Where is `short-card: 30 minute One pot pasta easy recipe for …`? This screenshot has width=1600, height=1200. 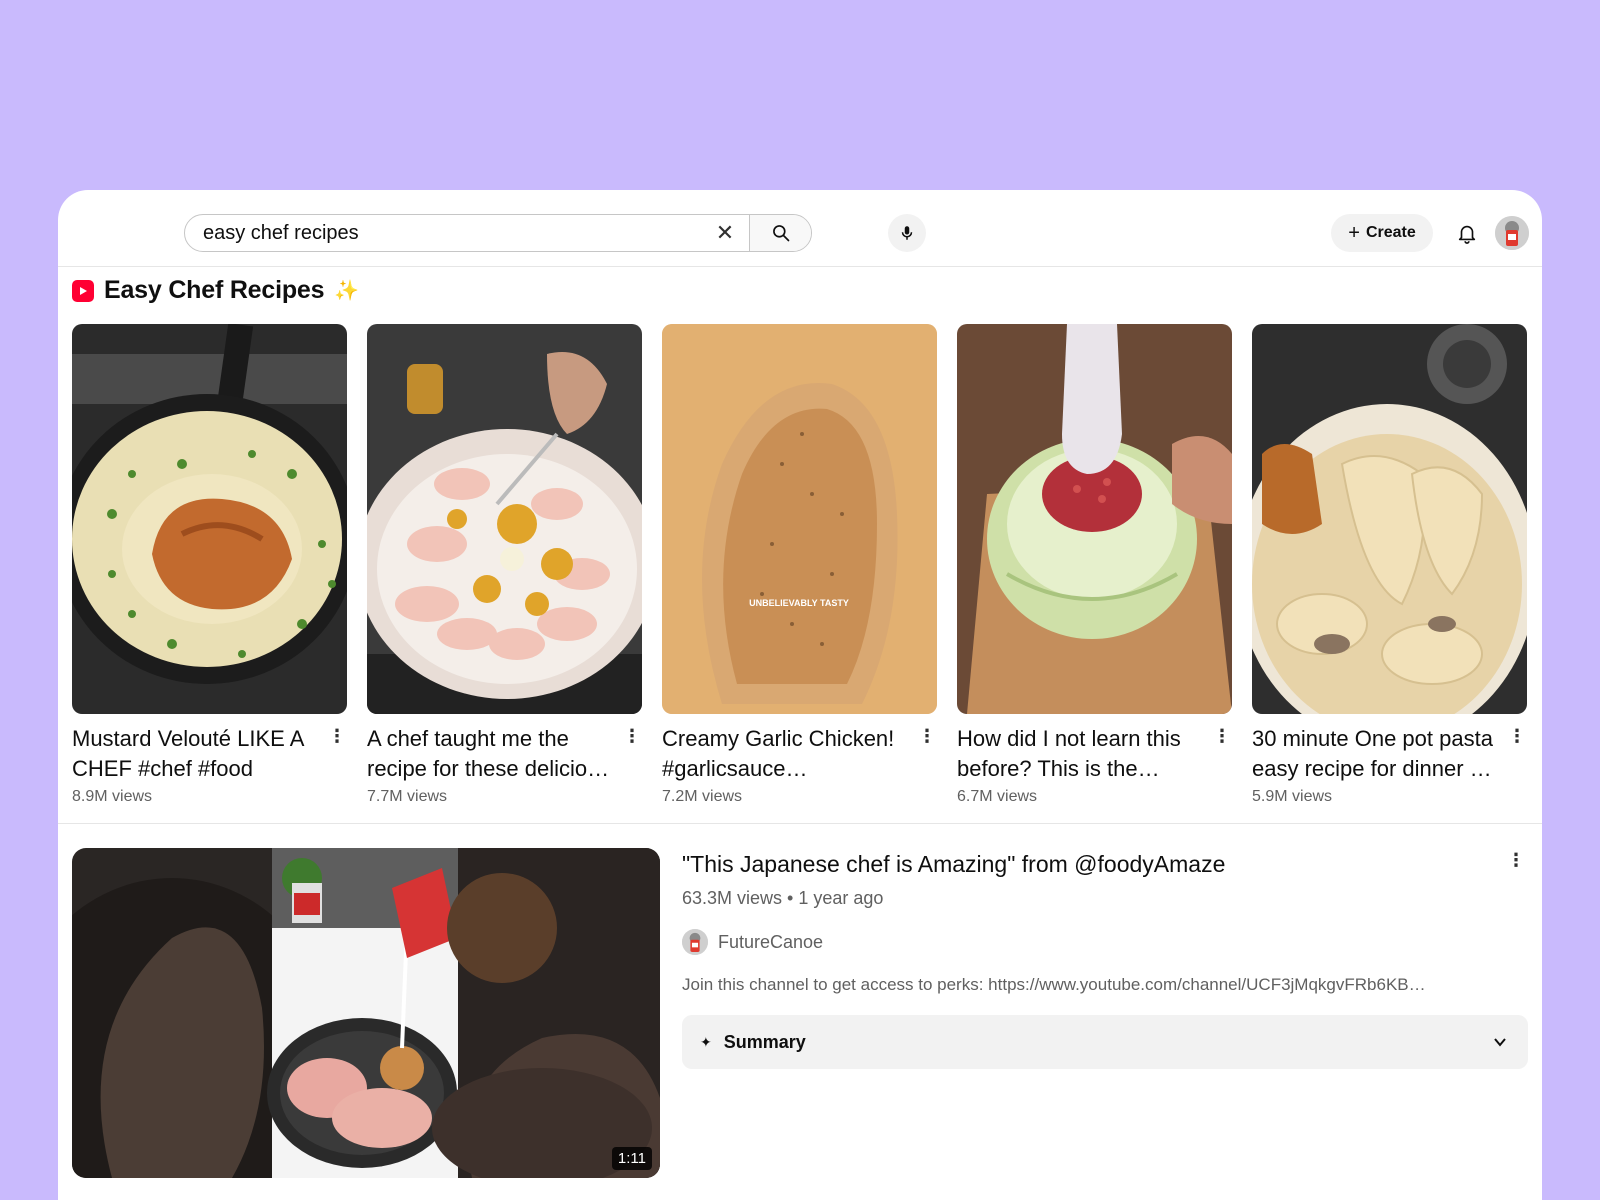
short-card: 30 minute One pot pasta easy recipe for … is located at coordinates (1389, 565).